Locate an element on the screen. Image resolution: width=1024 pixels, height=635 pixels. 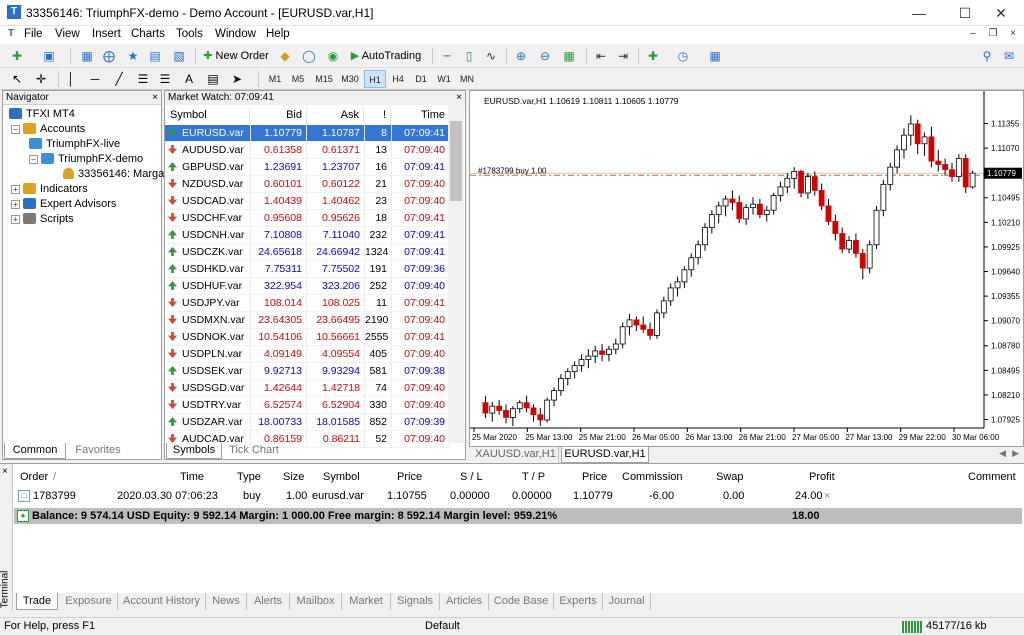
status-profile: Default is located at coordinates (442, 626).